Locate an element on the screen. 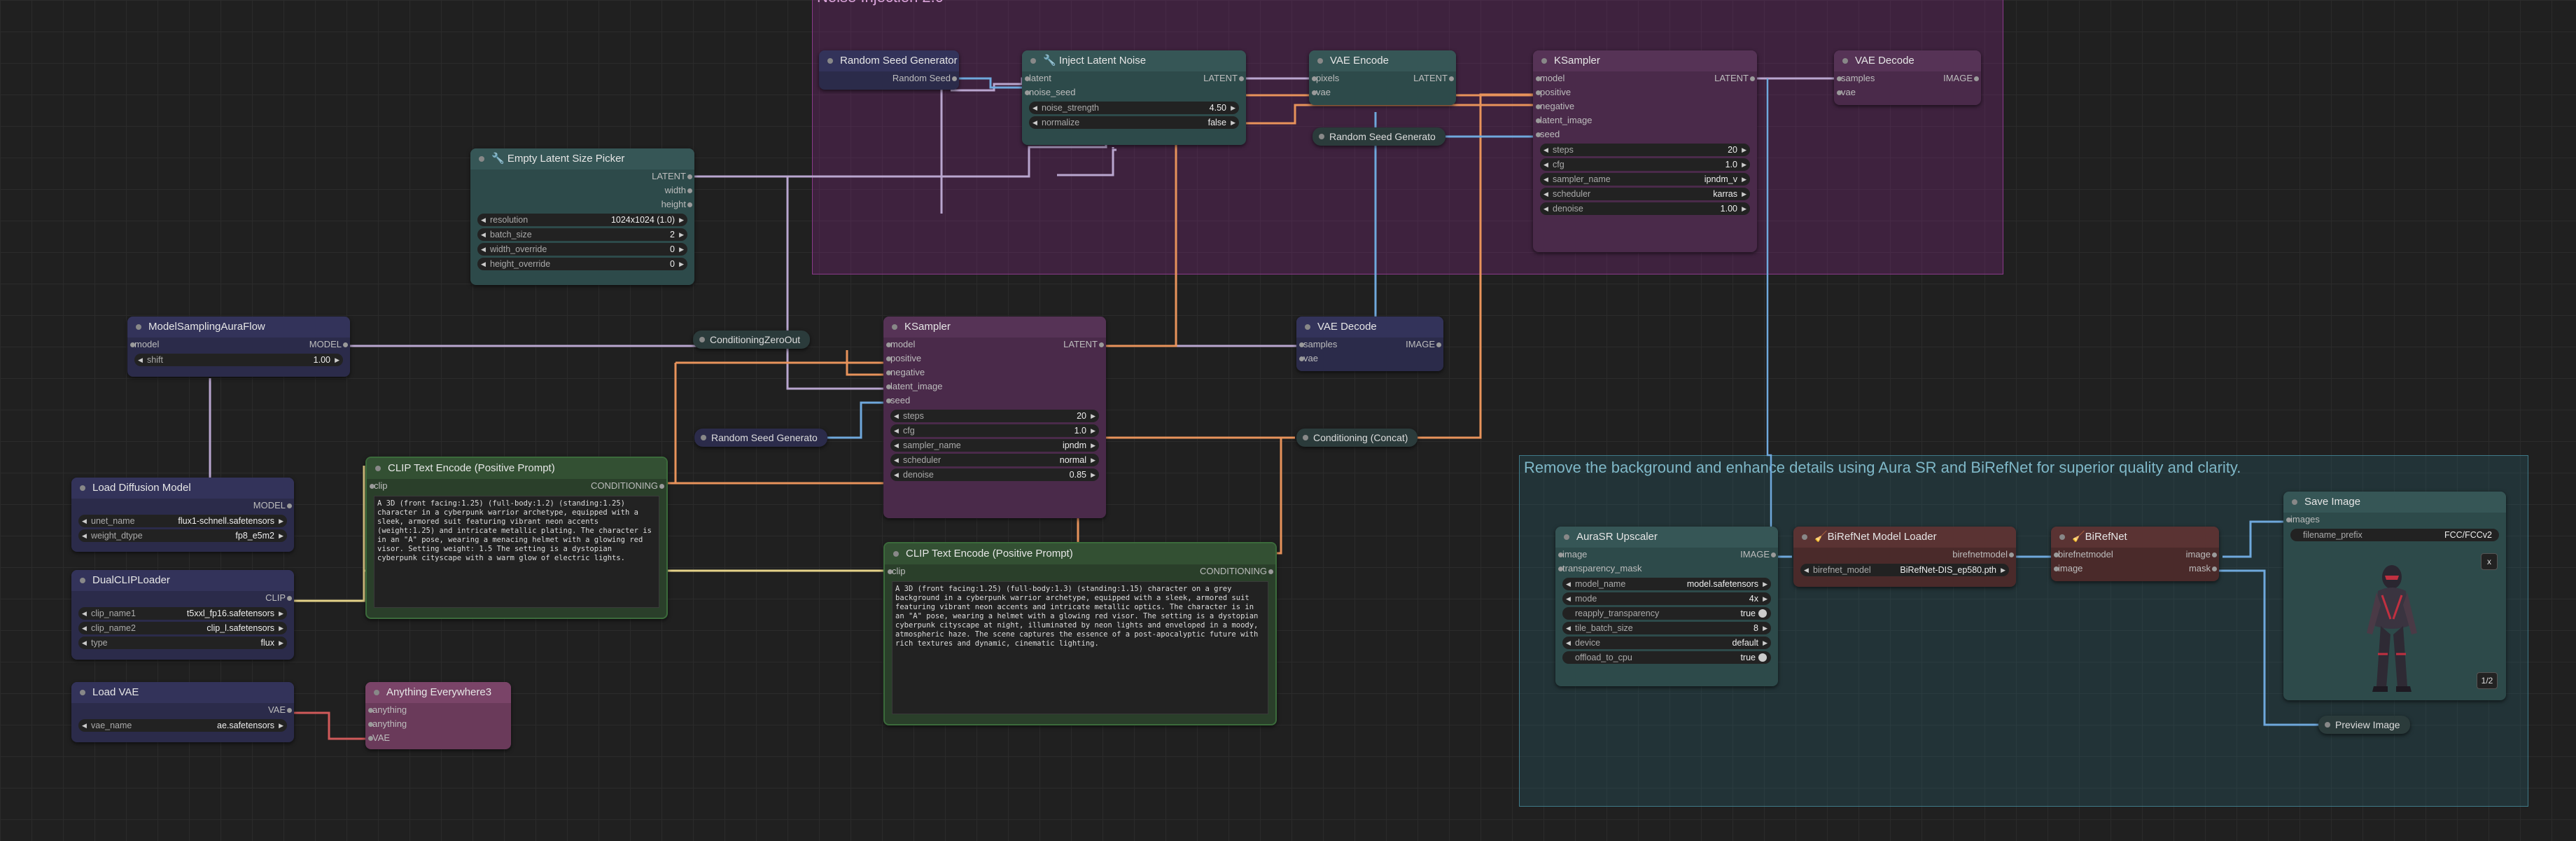 This screenshot has width=2576, height=841. input-latent: latent is located at coordinates (1038, 78).